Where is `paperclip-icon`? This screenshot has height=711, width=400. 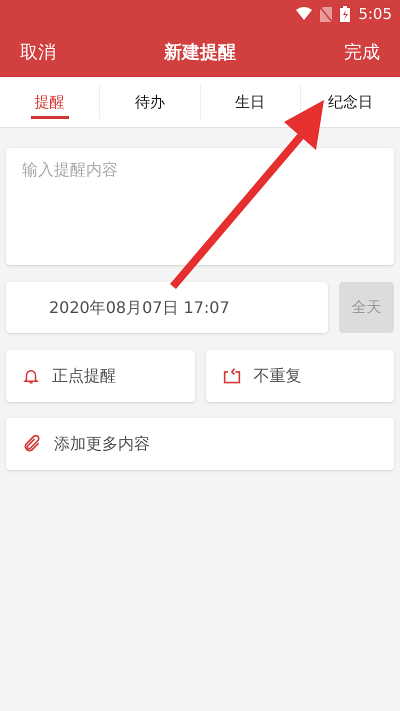
paperclip-icon is located at coordinates (32, 444).